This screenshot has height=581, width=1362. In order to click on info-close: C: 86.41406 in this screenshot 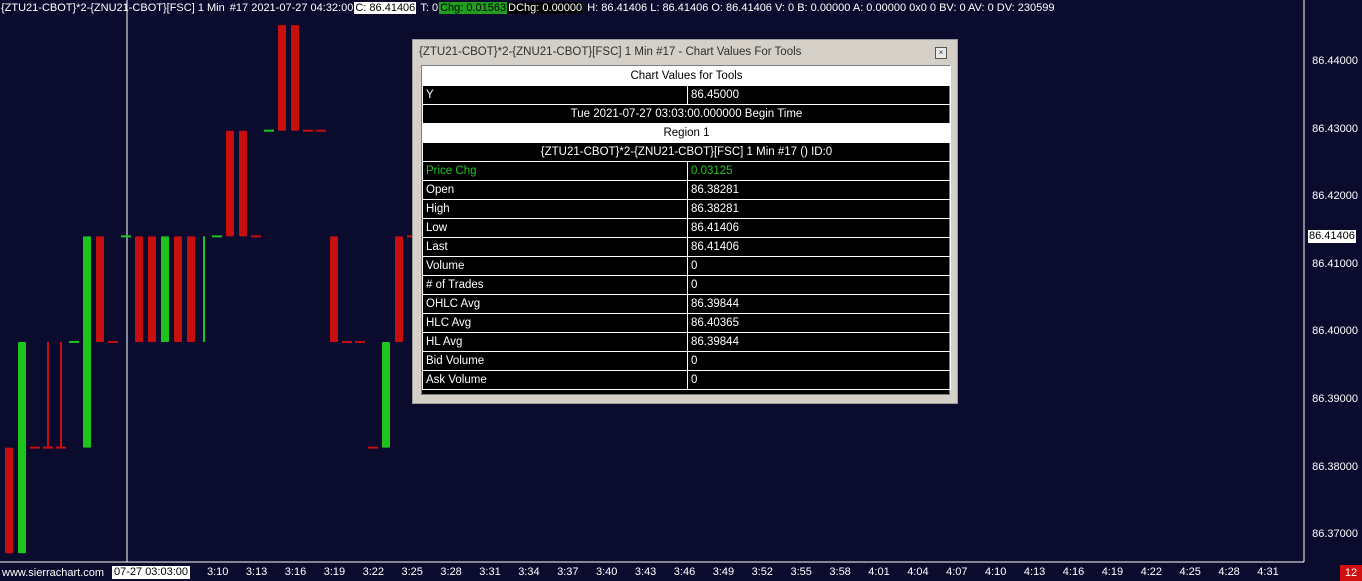, I will do `click(385, 8)`.